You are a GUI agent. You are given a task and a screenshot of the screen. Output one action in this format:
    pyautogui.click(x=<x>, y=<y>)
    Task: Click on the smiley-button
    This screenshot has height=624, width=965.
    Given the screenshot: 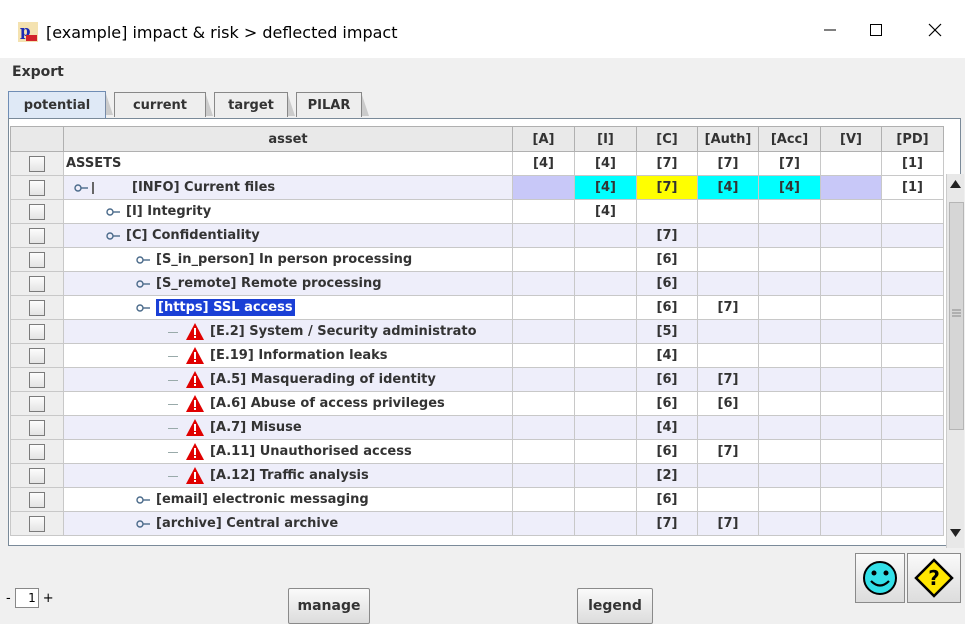 What is the action you would take?
    pyautogui.click(x=880, y=578)
    